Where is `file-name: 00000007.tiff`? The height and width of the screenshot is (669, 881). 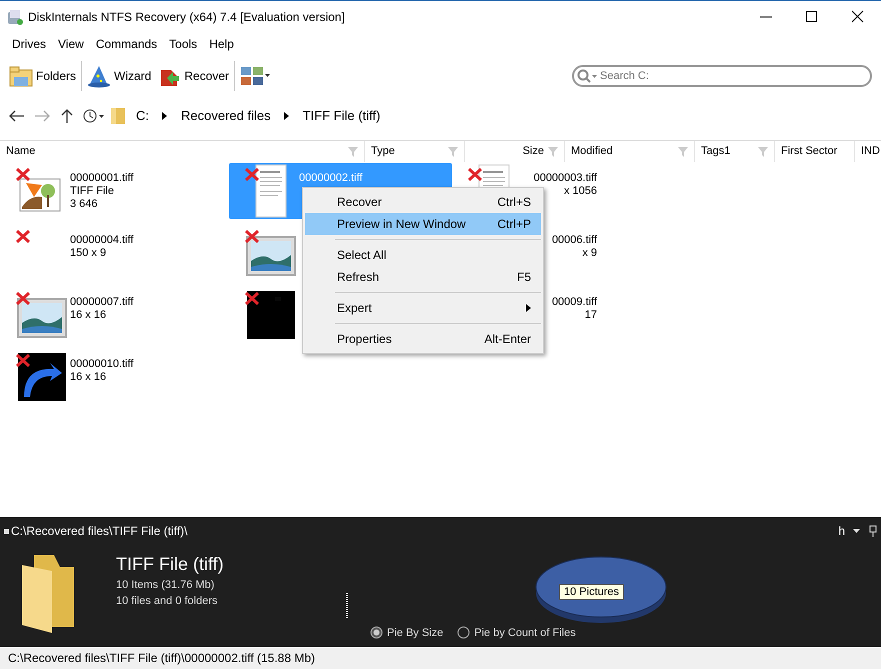 file-name: 00000007.tiff is located at coordinates (102, 302).